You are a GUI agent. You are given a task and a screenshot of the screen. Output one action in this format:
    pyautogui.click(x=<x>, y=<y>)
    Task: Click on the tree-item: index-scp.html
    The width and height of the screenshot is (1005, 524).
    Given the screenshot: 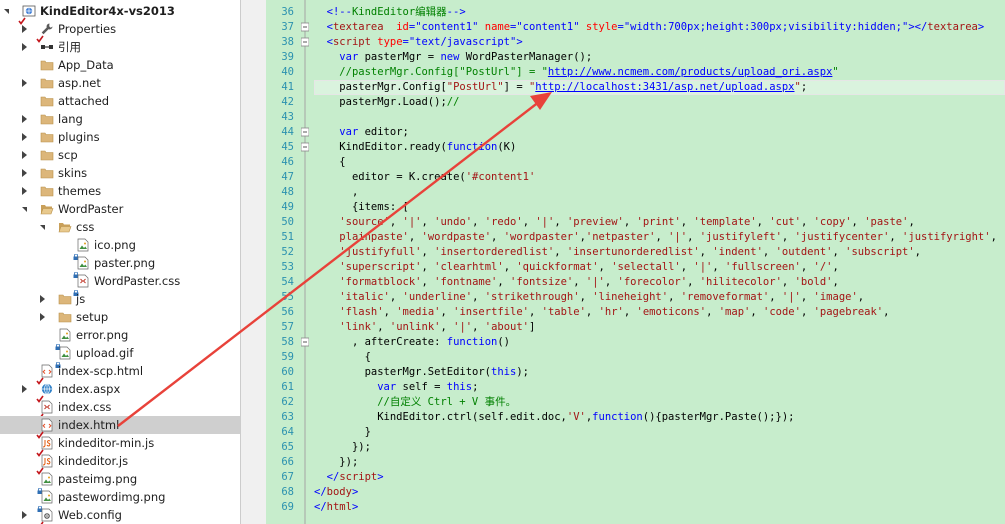 What is the action you would take?
    pyautogui.click(x=120, y=373)
    